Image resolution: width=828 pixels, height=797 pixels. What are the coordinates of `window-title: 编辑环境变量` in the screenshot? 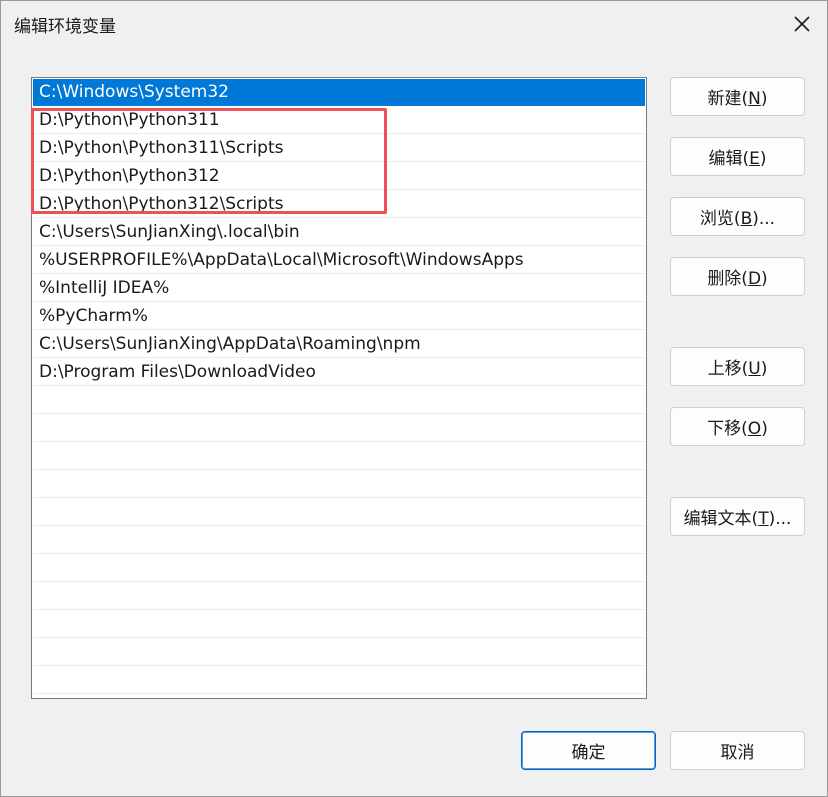 It's located at (65, 27).